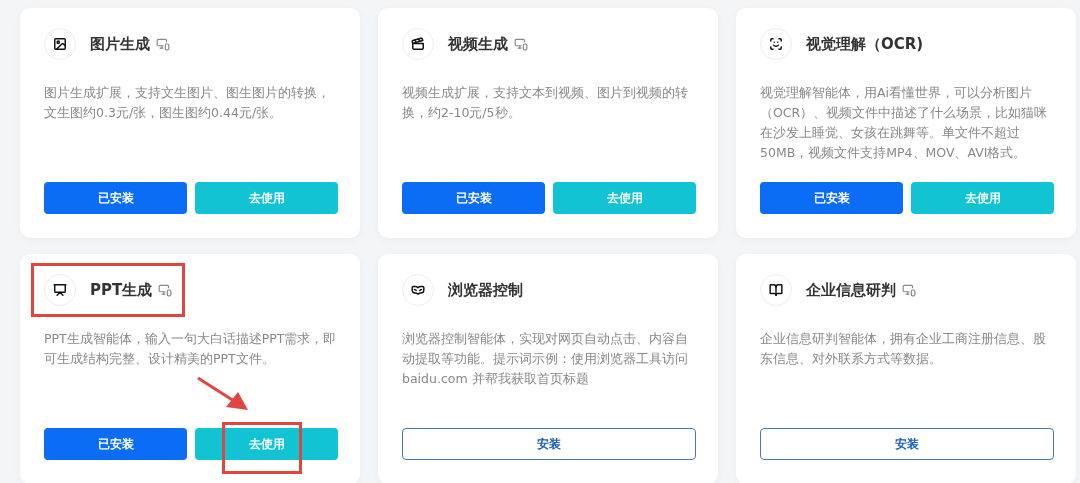 The height and width of the screenshot is (483, 1080). Describe the element at coordinates (418, 290) in the screenshot. I see `mask-icon` at that location.